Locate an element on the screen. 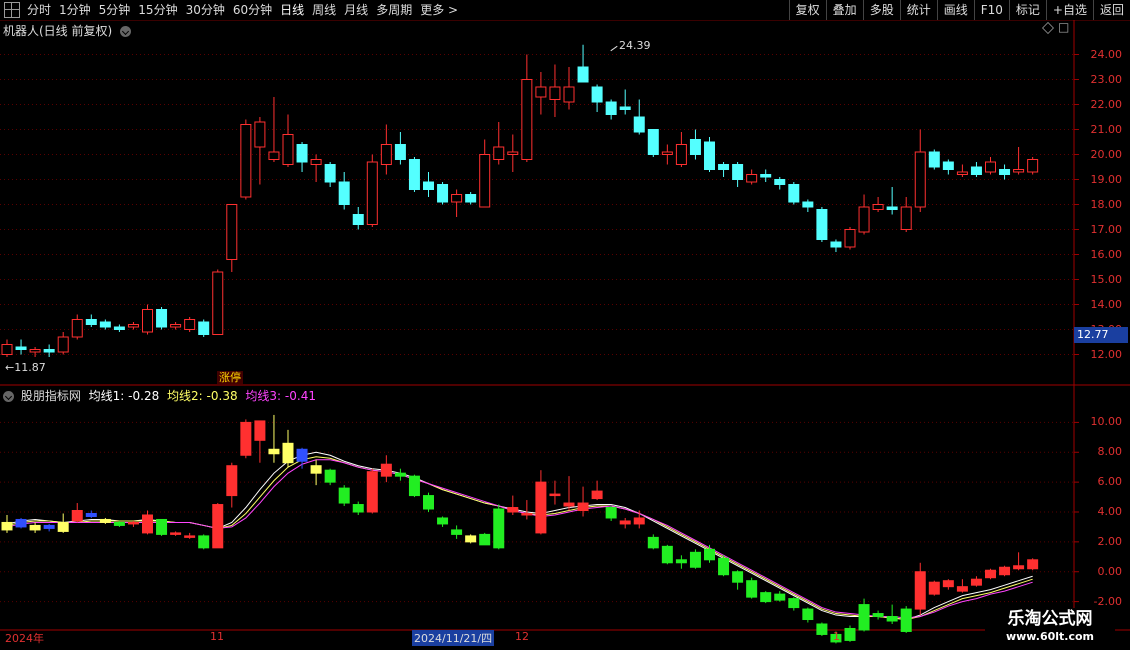 Image resolution: width=1130 pixels, height=650 pixels. price-tick-label: 18.00 is located at coordinates (1106, 204).